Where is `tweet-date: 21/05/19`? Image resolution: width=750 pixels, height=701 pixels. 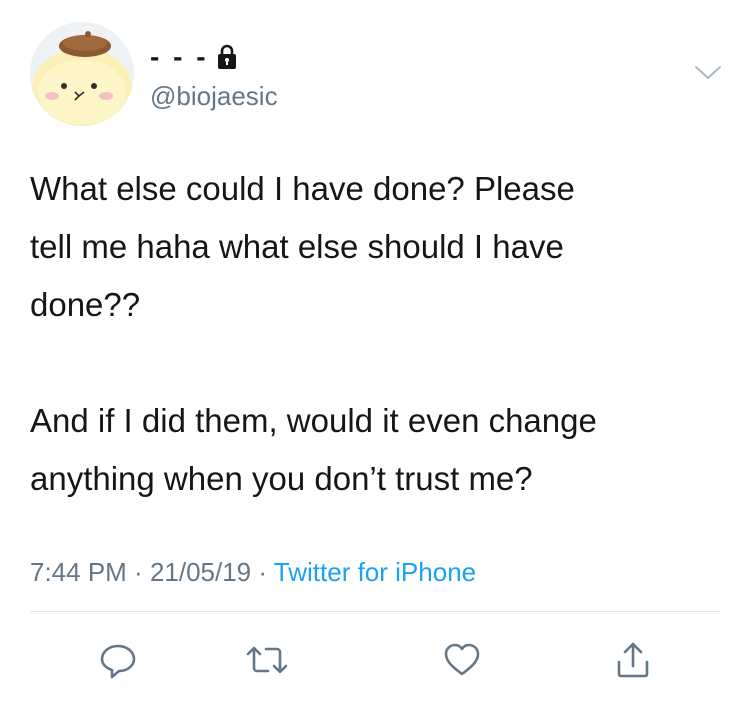
tweet-date: 21/05/19 is located at coordinates (200, 572).